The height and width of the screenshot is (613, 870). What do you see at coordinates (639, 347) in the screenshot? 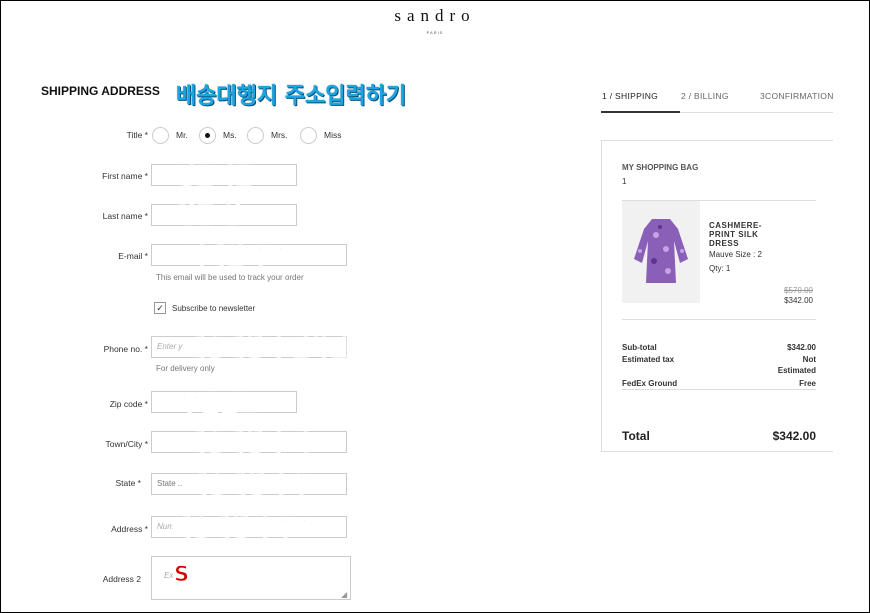
I see `subtotal-label: Sub-total` at bounding box center [639, 347].